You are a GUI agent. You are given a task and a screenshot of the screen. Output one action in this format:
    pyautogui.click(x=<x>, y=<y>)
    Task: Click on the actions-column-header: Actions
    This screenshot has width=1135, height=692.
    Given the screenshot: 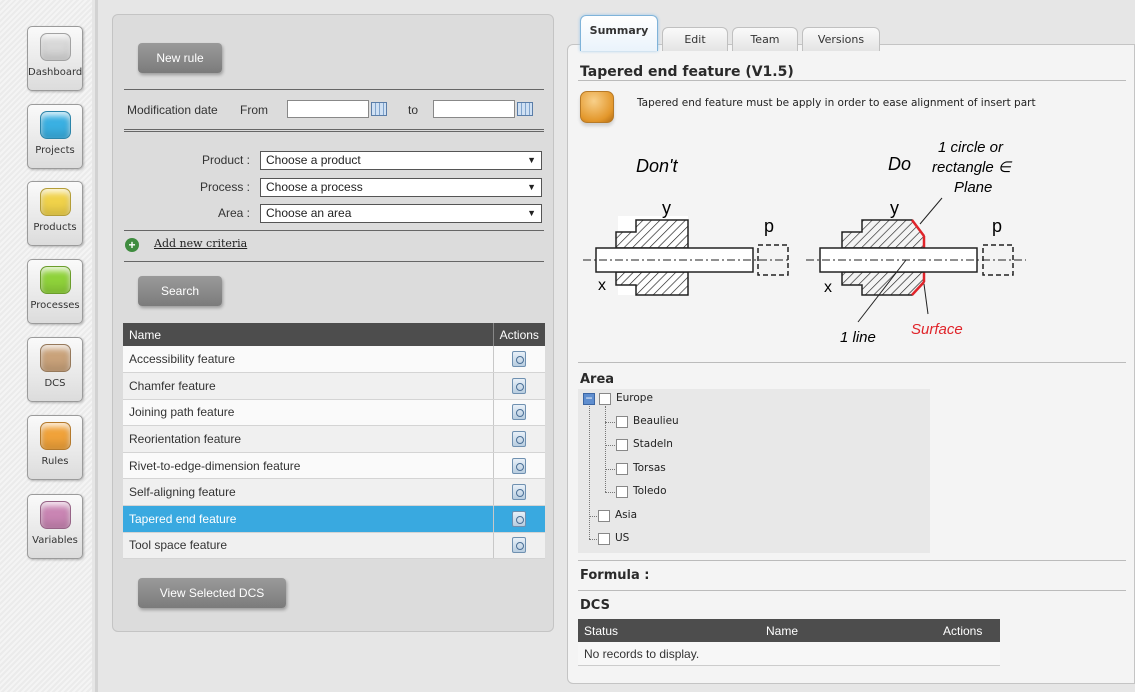 What is the action you would take?
    pyautogui.click(x=518, y=334)
    